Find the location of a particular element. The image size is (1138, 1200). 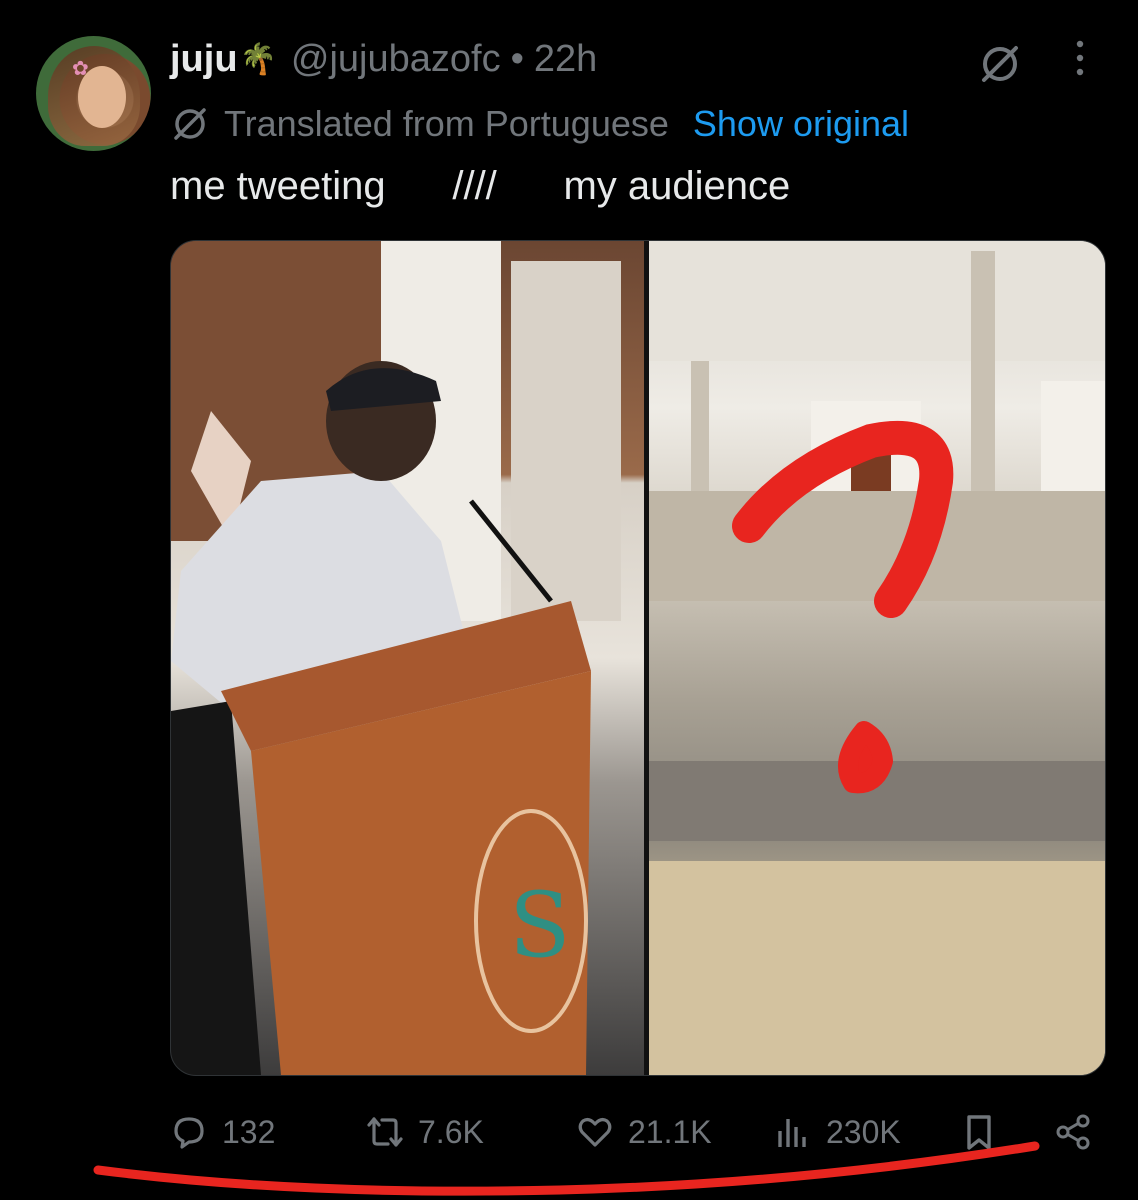

author-handle: @jujubazofc is located at coordinates (396, 59).